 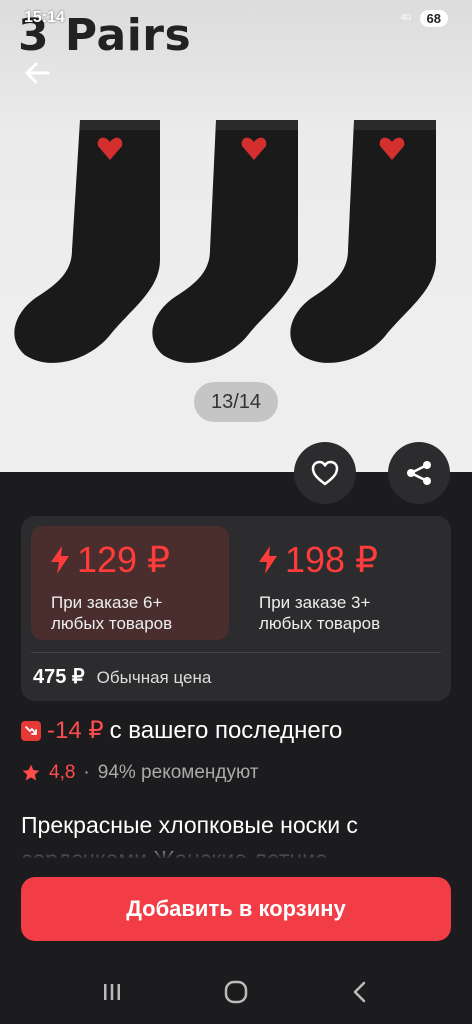 What do you see at coordinates (226, 730) in the screenshot?
I see `price-drop-text: с вашего последнего` at bounding box center [226, 730].